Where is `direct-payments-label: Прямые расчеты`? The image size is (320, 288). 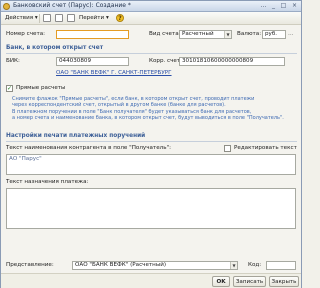 direct-payments-label: Прямые расчеты is located at coordinates (41, 88).